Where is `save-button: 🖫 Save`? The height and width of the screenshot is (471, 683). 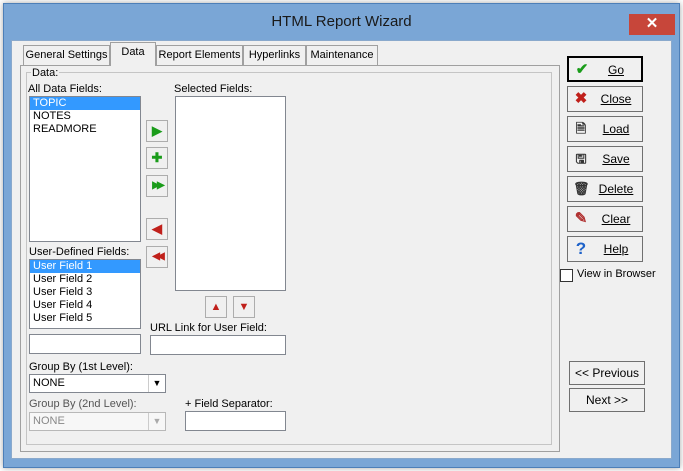 save-button: 🖫 Save is located at coordinates (605, 159).